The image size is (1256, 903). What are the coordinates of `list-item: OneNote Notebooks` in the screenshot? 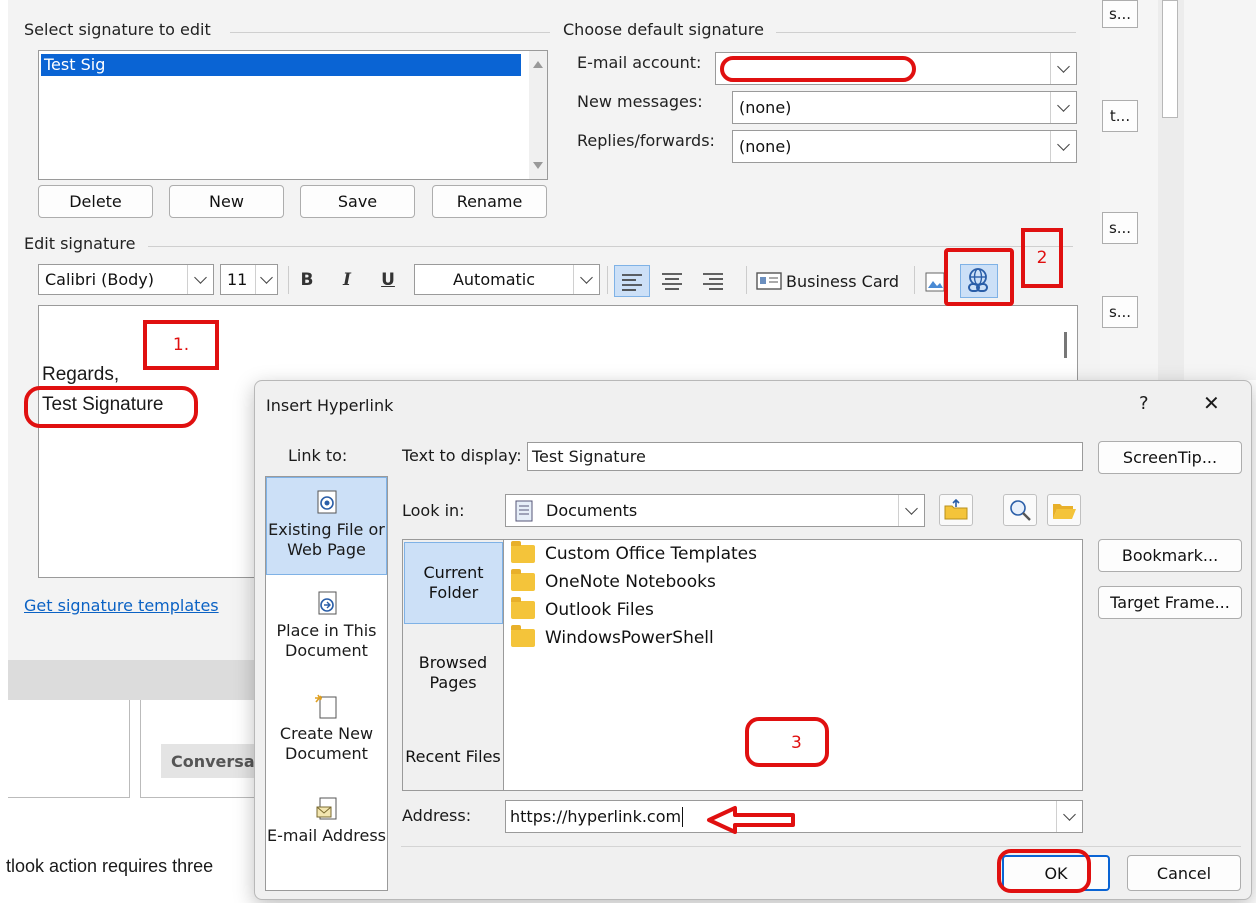 It's located at (791, 582).